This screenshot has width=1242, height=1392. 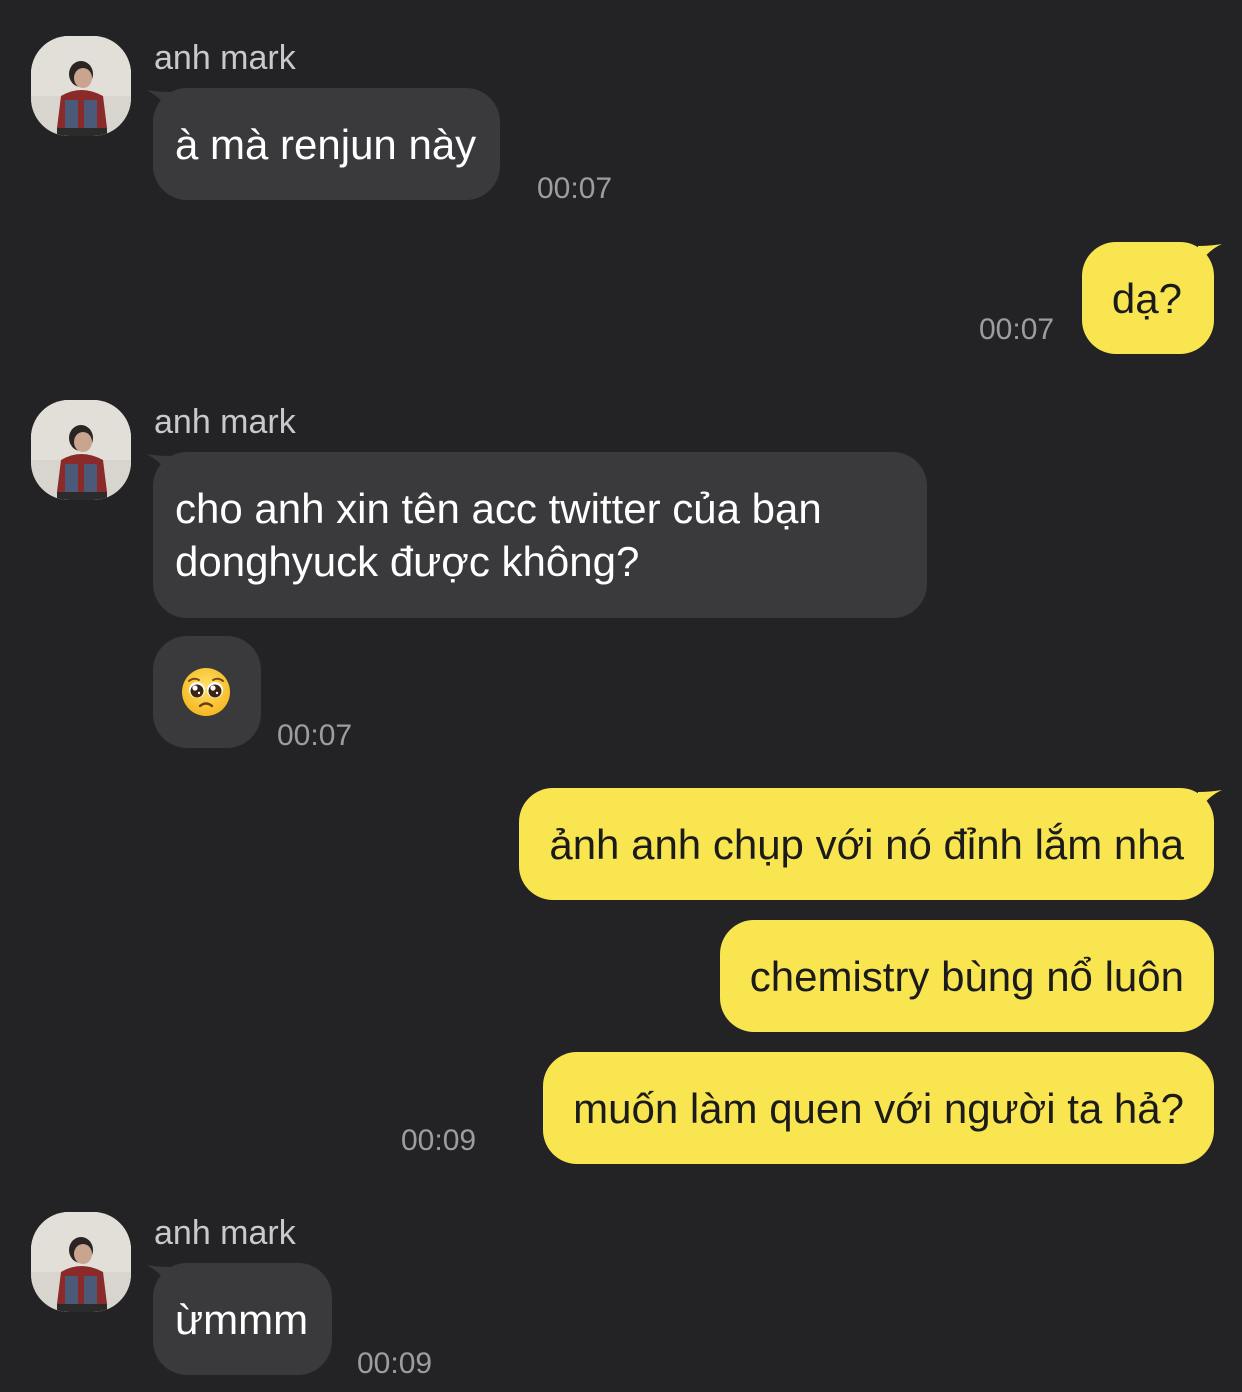 I want to click on message-text-line: cho anh xin tên acc twitter của bạn, so click(x=498, y=508).